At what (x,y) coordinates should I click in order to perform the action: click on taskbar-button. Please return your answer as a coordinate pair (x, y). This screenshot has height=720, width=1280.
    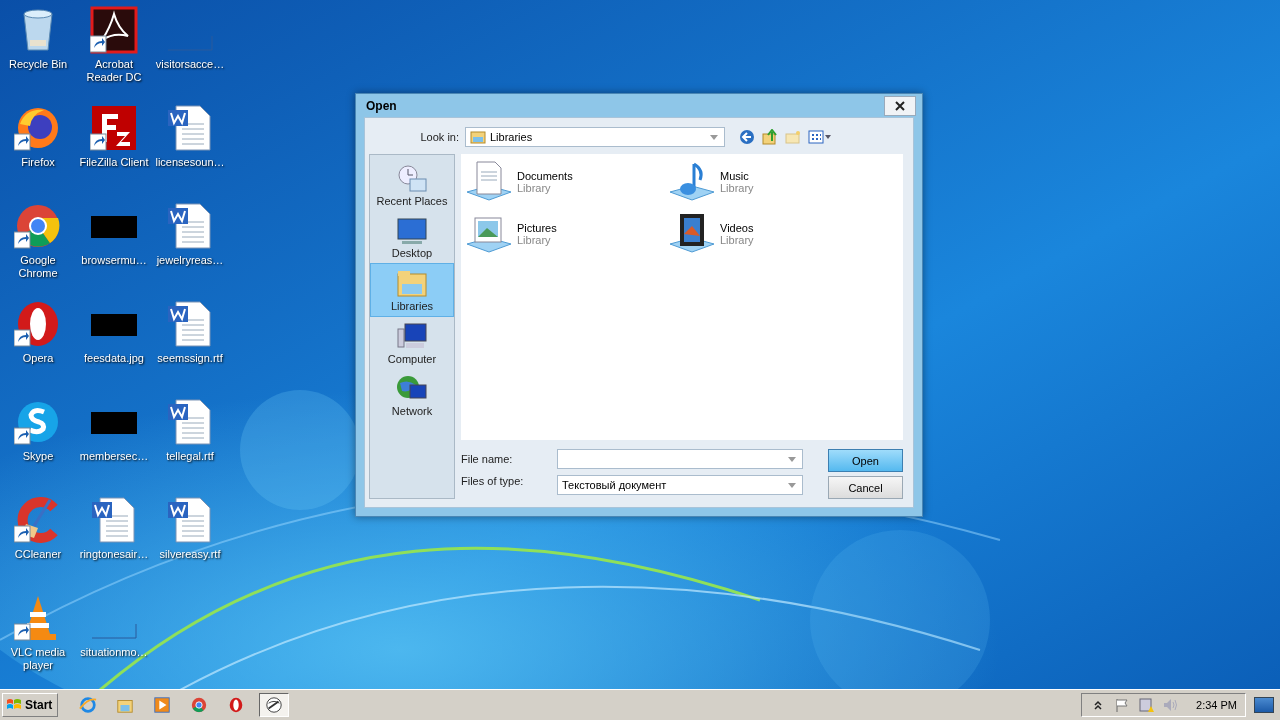
    Looking at the image, I should click on (274, 705).